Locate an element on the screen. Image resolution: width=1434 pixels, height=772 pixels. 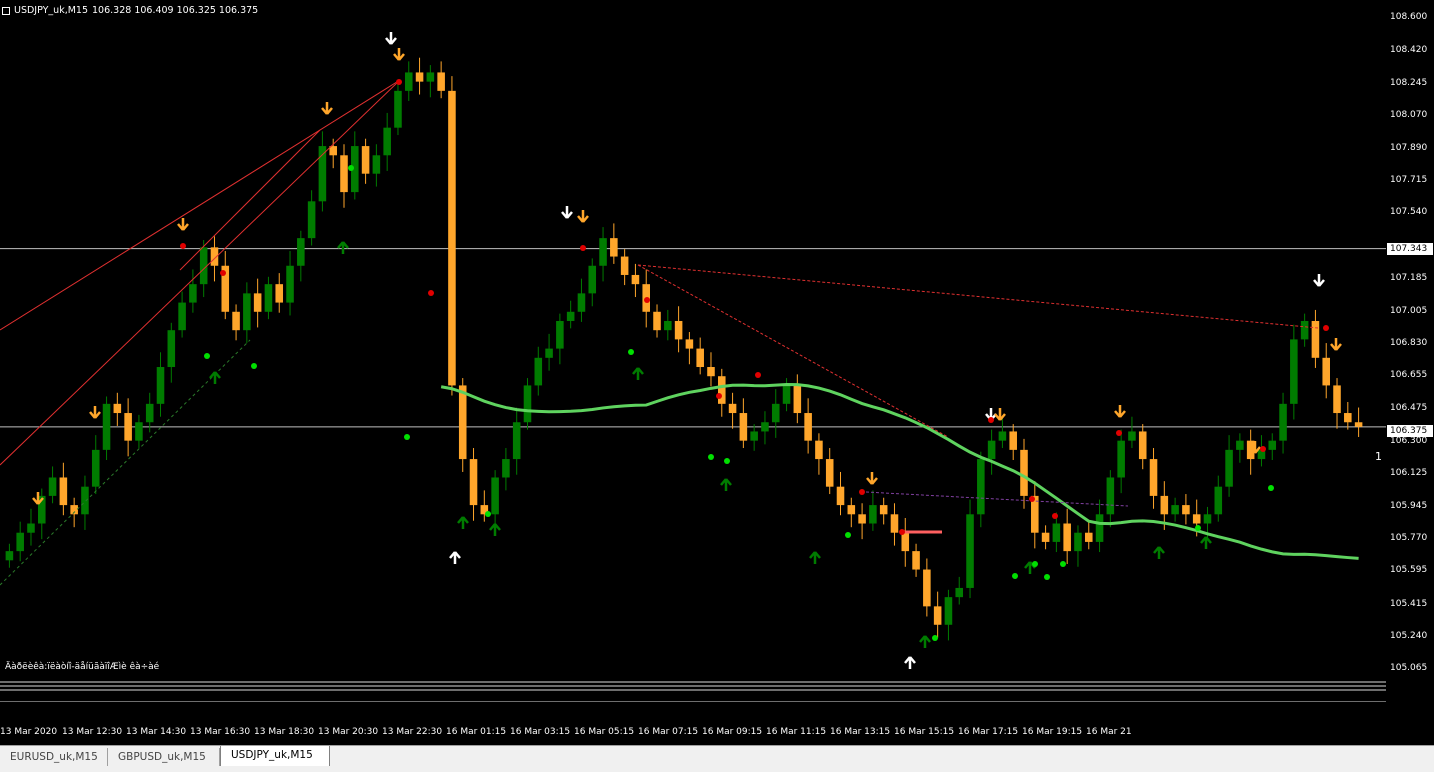
price-scale-label: 106.125 is located at coordinates (1409, 472).